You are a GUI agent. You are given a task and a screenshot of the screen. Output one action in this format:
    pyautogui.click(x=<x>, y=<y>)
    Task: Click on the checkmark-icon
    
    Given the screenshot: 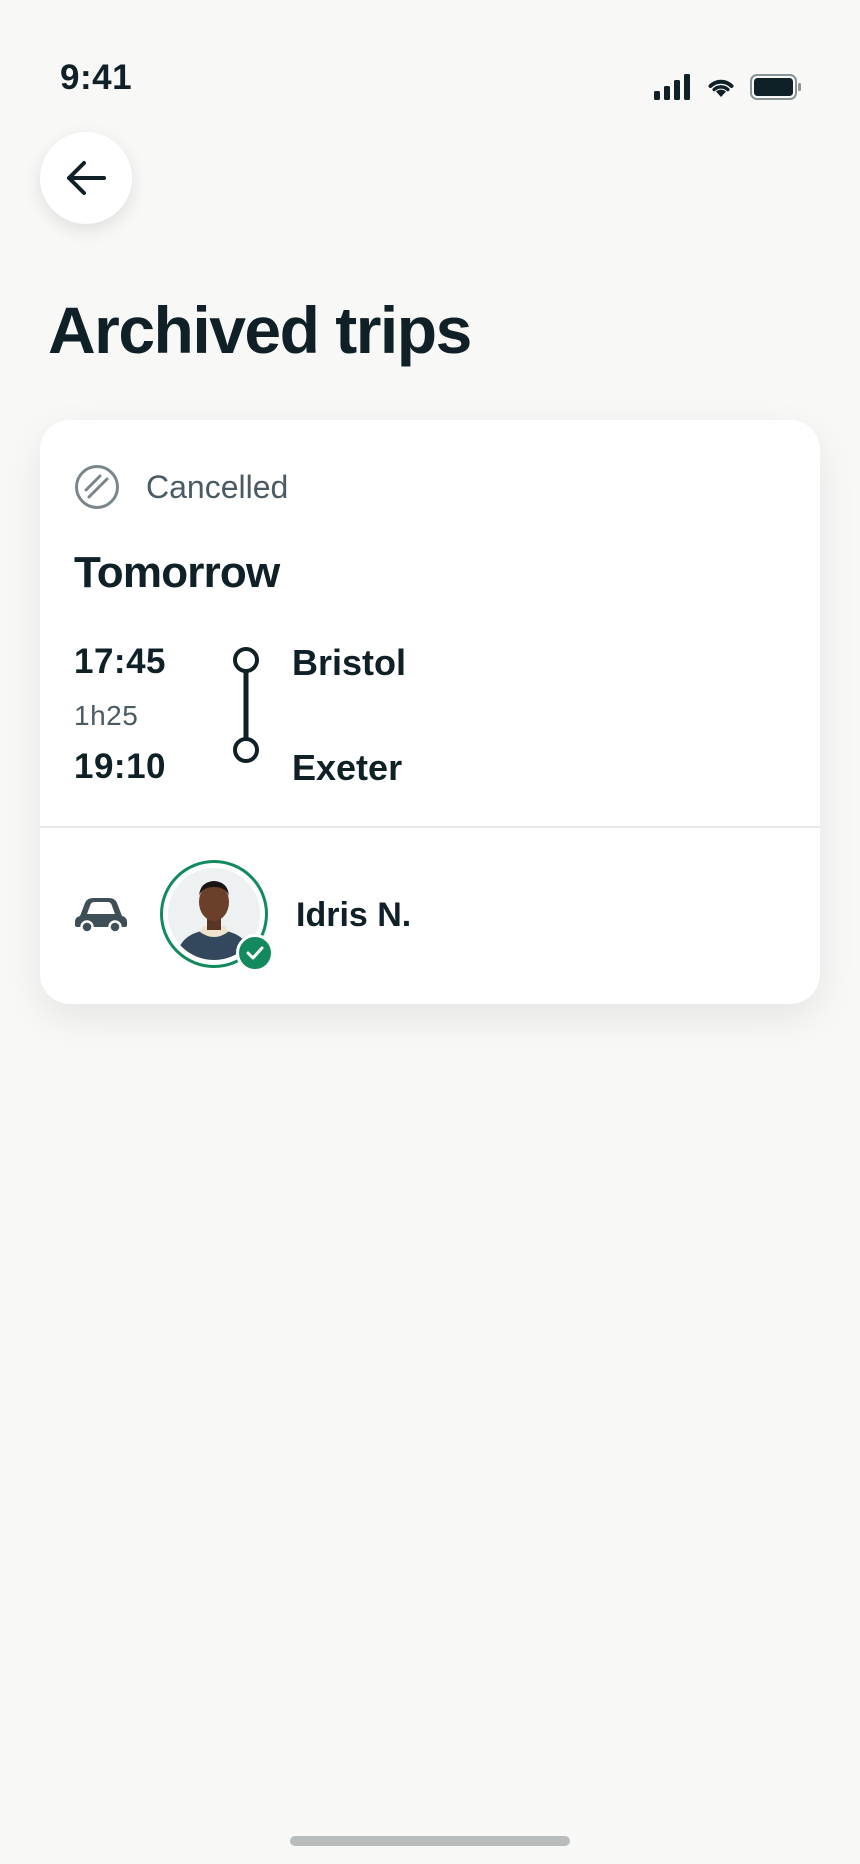 What is the action you would take?
    pyautogui.click(x=255, y=953)
    